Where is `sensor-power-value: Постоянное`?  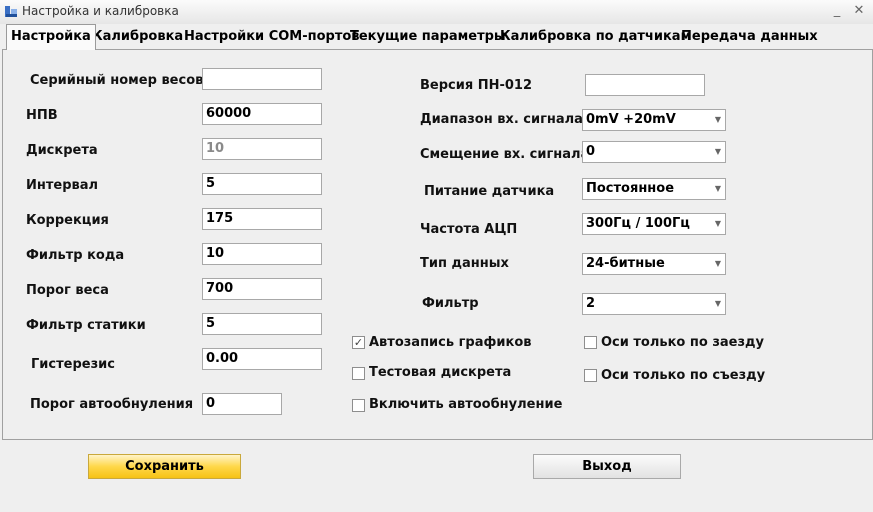 sensor-power-value: Постоянное is located at coordinates (630, 188).